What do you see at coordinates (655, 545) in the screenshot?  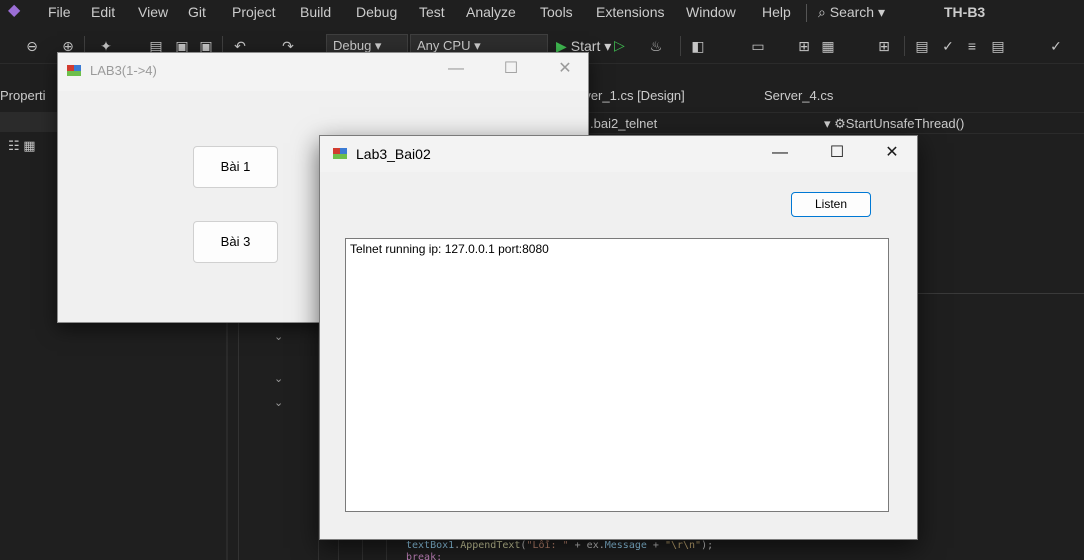 I see `code-token: +` at bounding box center [655, 545].